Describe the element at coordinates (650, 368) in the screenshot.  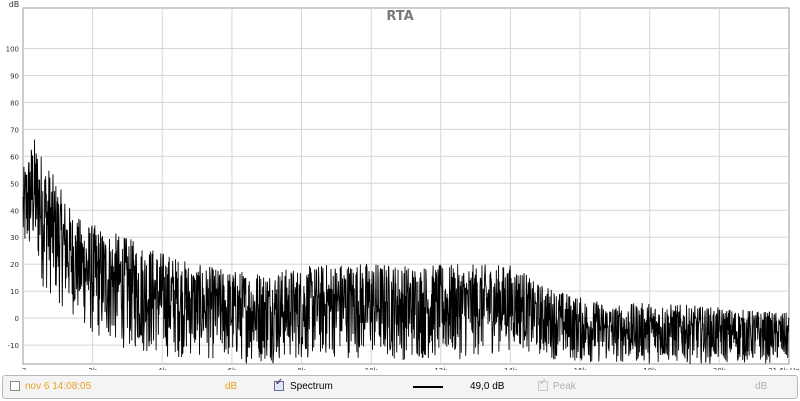
I see `x-tick-label: 18k` at that location.